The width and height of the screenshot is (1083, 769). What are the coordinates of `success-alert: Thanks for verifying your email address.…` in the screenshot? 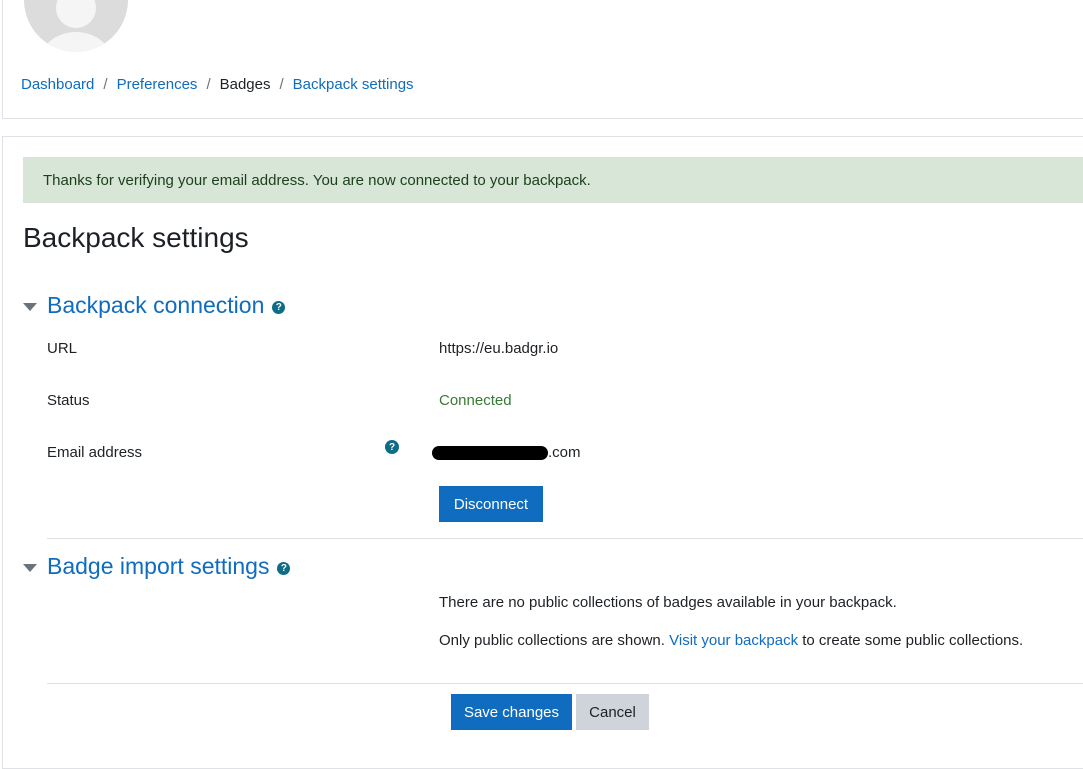 It's located at (553, 180).